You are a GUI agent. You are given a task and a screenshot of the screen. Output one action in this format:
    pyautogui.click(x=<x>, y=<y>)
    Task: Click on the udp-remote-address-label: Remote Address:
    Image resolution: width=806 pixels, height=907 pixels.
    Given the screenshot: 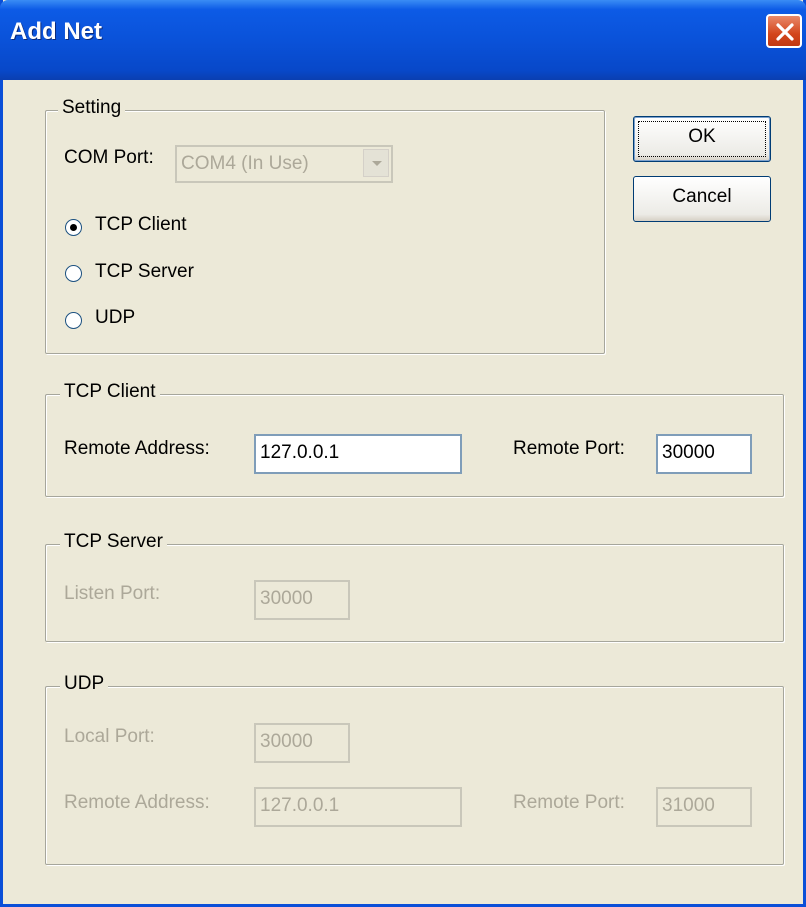 What is the action you would take?
    pyautogui.click(x=137, y=802)
    